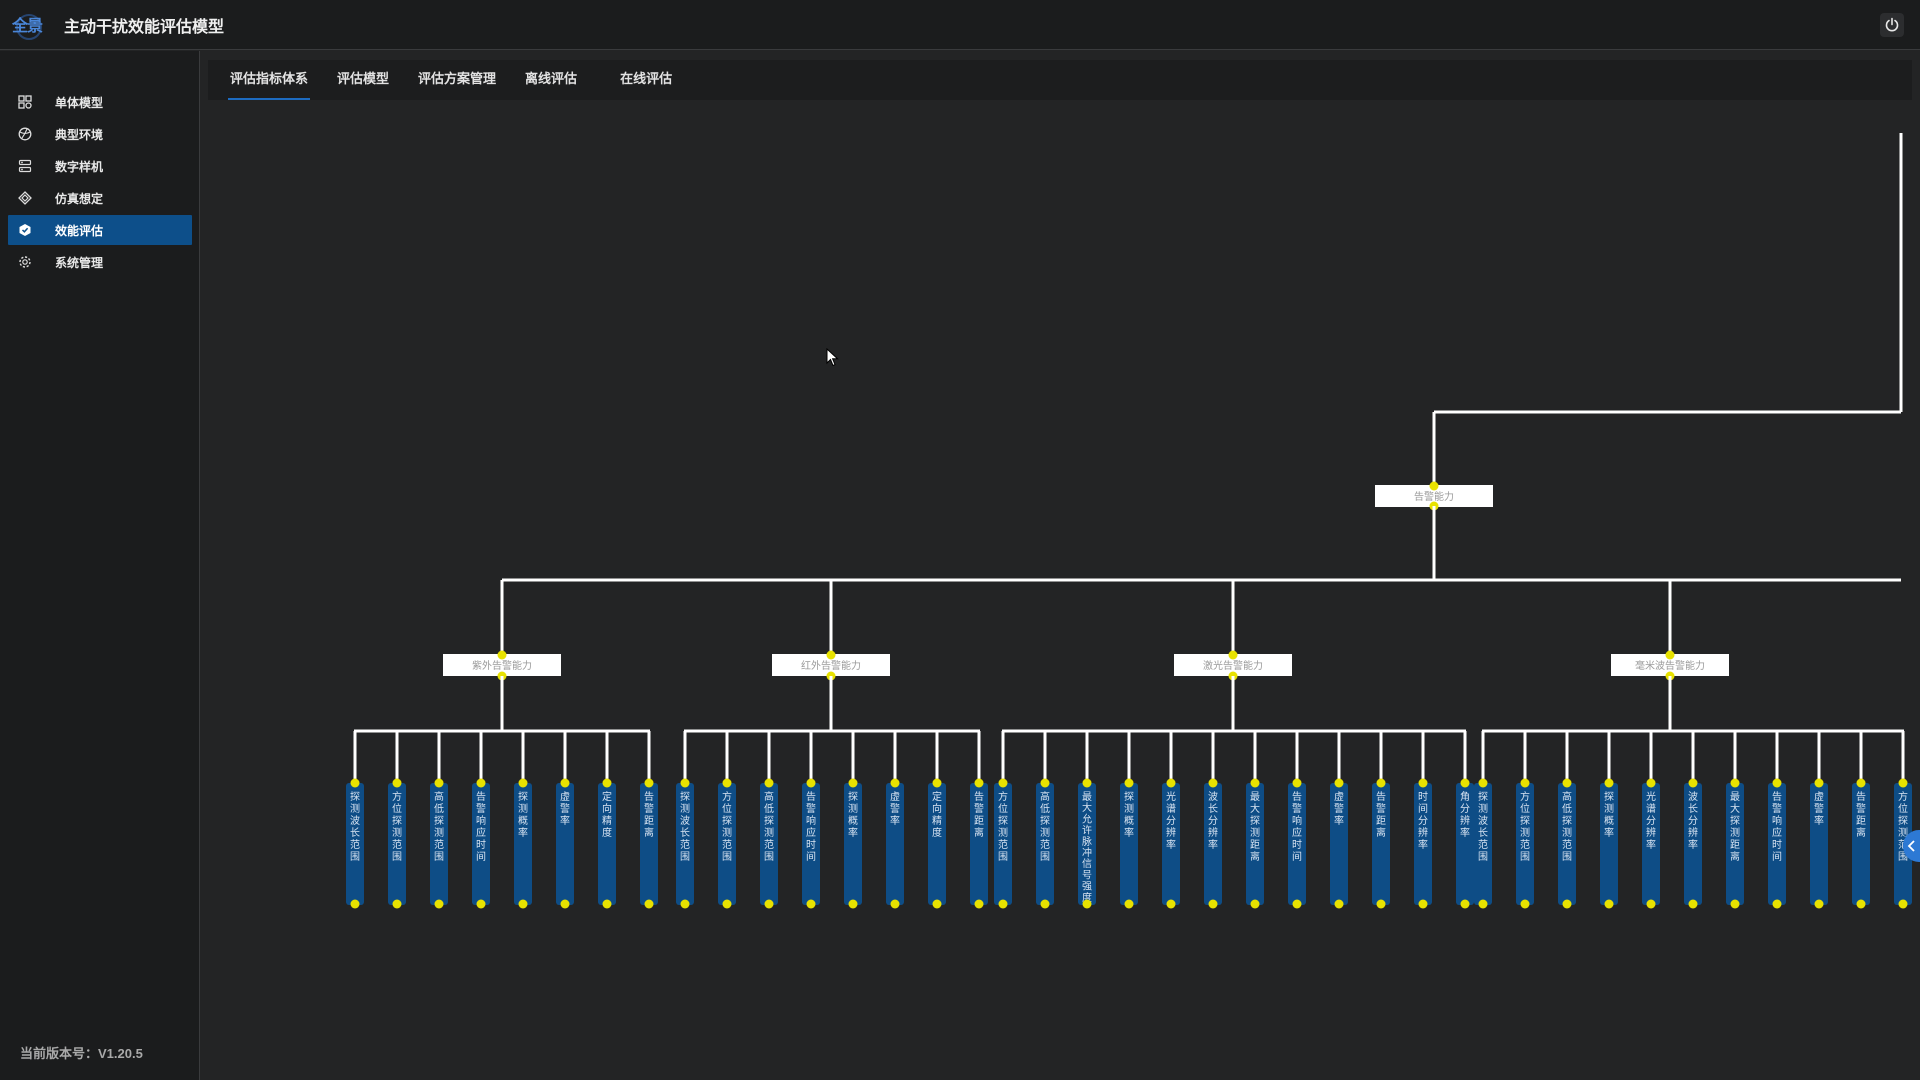  I want to click on panel-collapse-button, so click(1911, 846).